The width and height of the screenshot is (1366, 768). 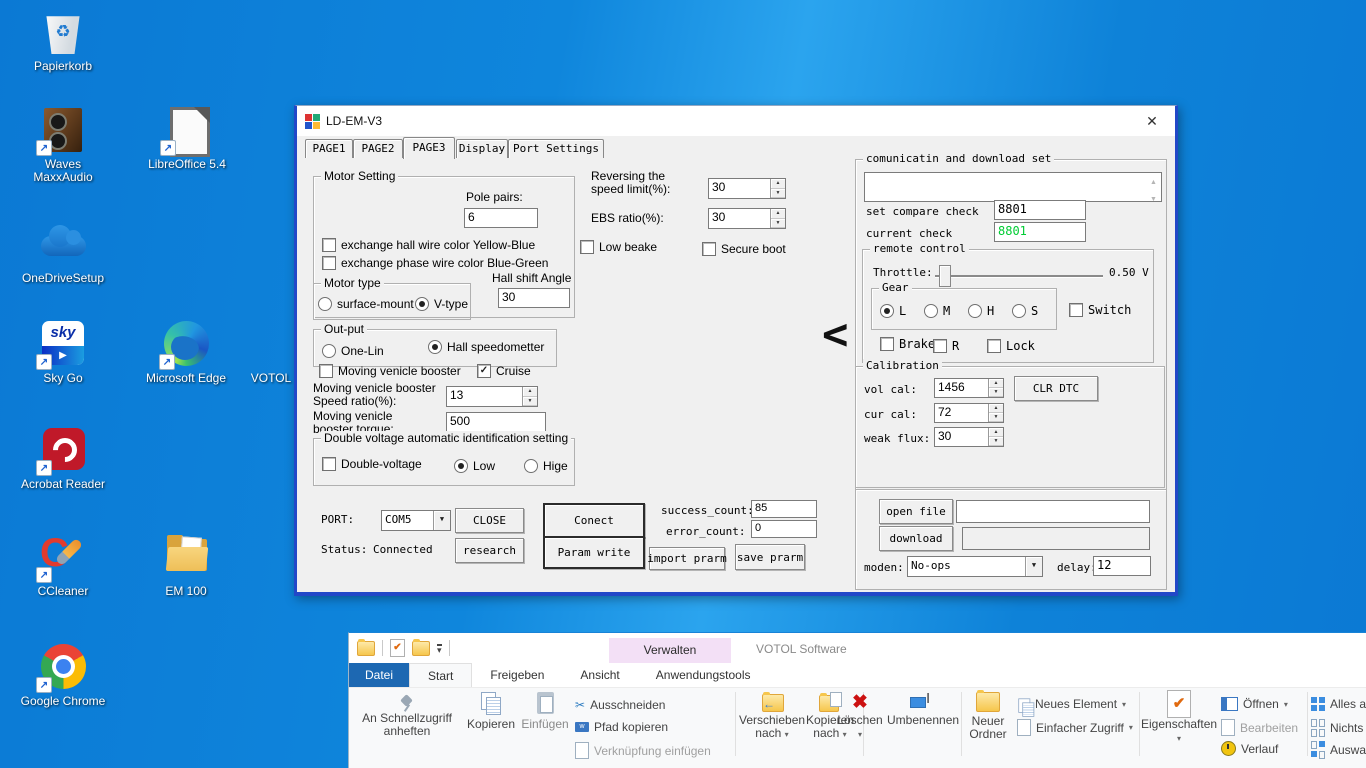 I want to click on set-compare-field: 8801, so click(x=1040, y=210).